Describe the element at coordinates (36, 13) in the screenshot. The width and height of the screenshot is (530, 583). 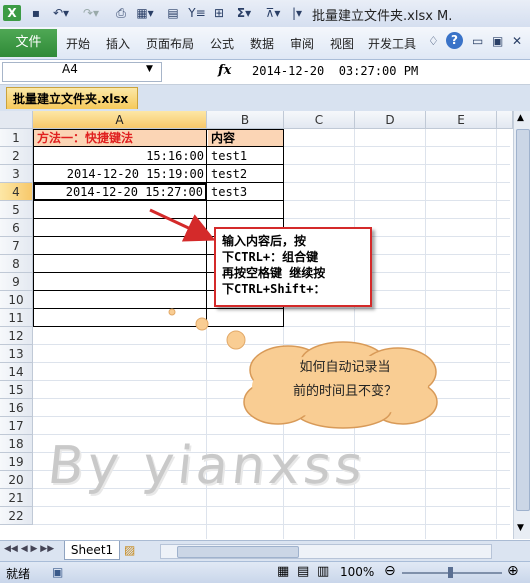
I see `save-icon: ▪` at that location.